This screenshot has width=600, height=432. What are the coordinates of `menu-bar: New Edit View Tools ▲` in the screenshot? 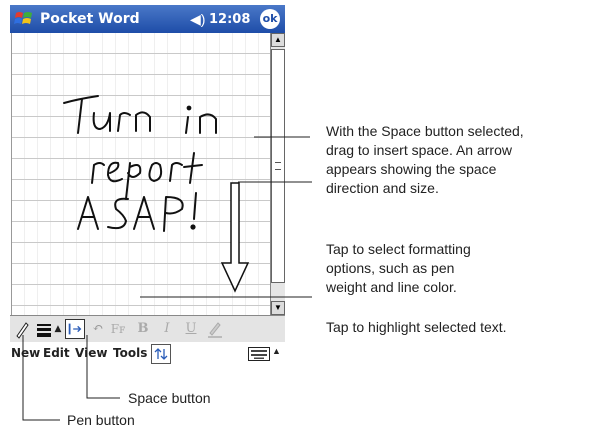 It's located at (147, 354).